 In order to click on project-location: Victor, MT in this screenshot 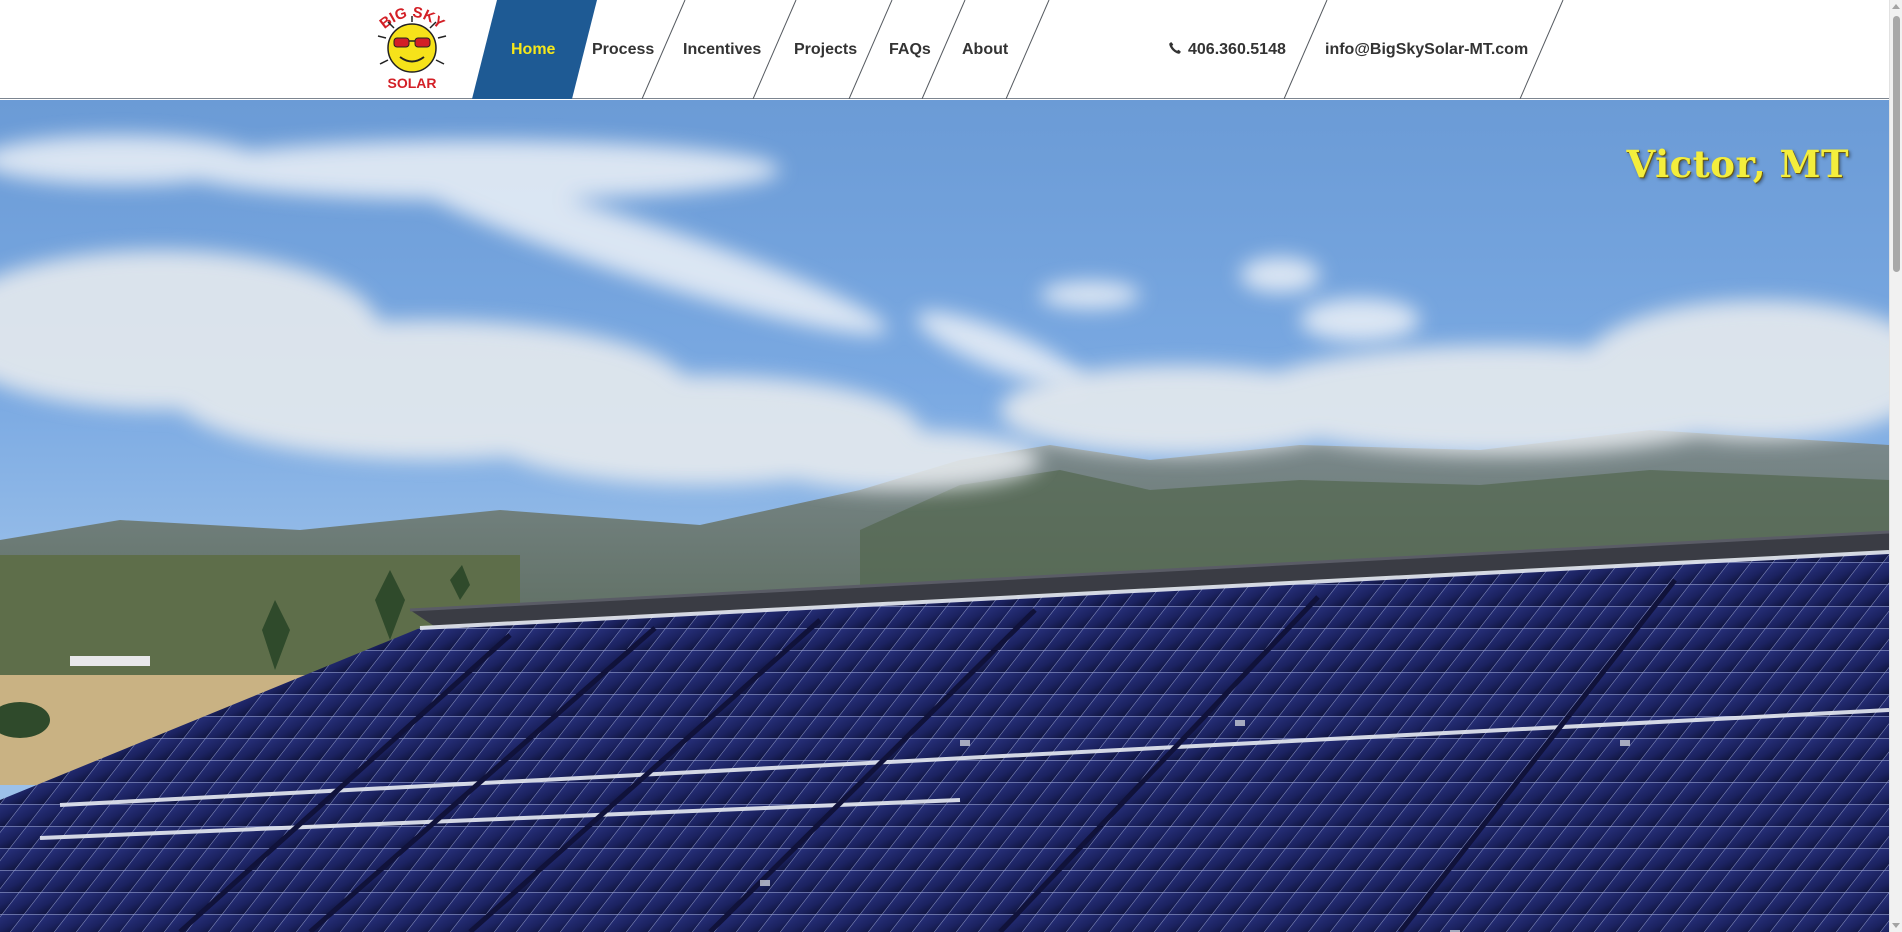, I will do `click(1737, 164)`.